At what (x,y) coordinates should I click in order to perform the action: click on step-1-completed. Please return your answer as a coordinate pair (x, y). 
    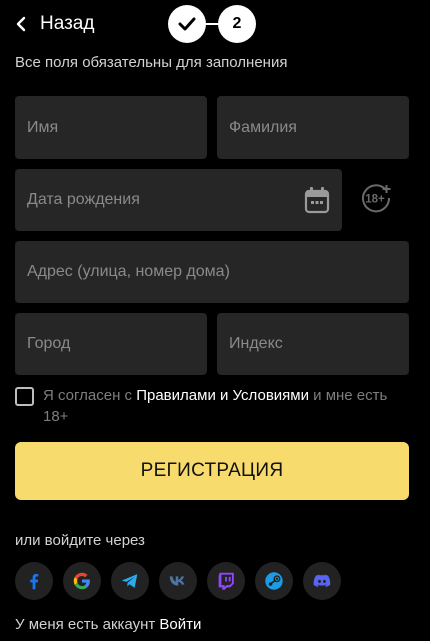
    Looking at the image, I should click on (187, 24).